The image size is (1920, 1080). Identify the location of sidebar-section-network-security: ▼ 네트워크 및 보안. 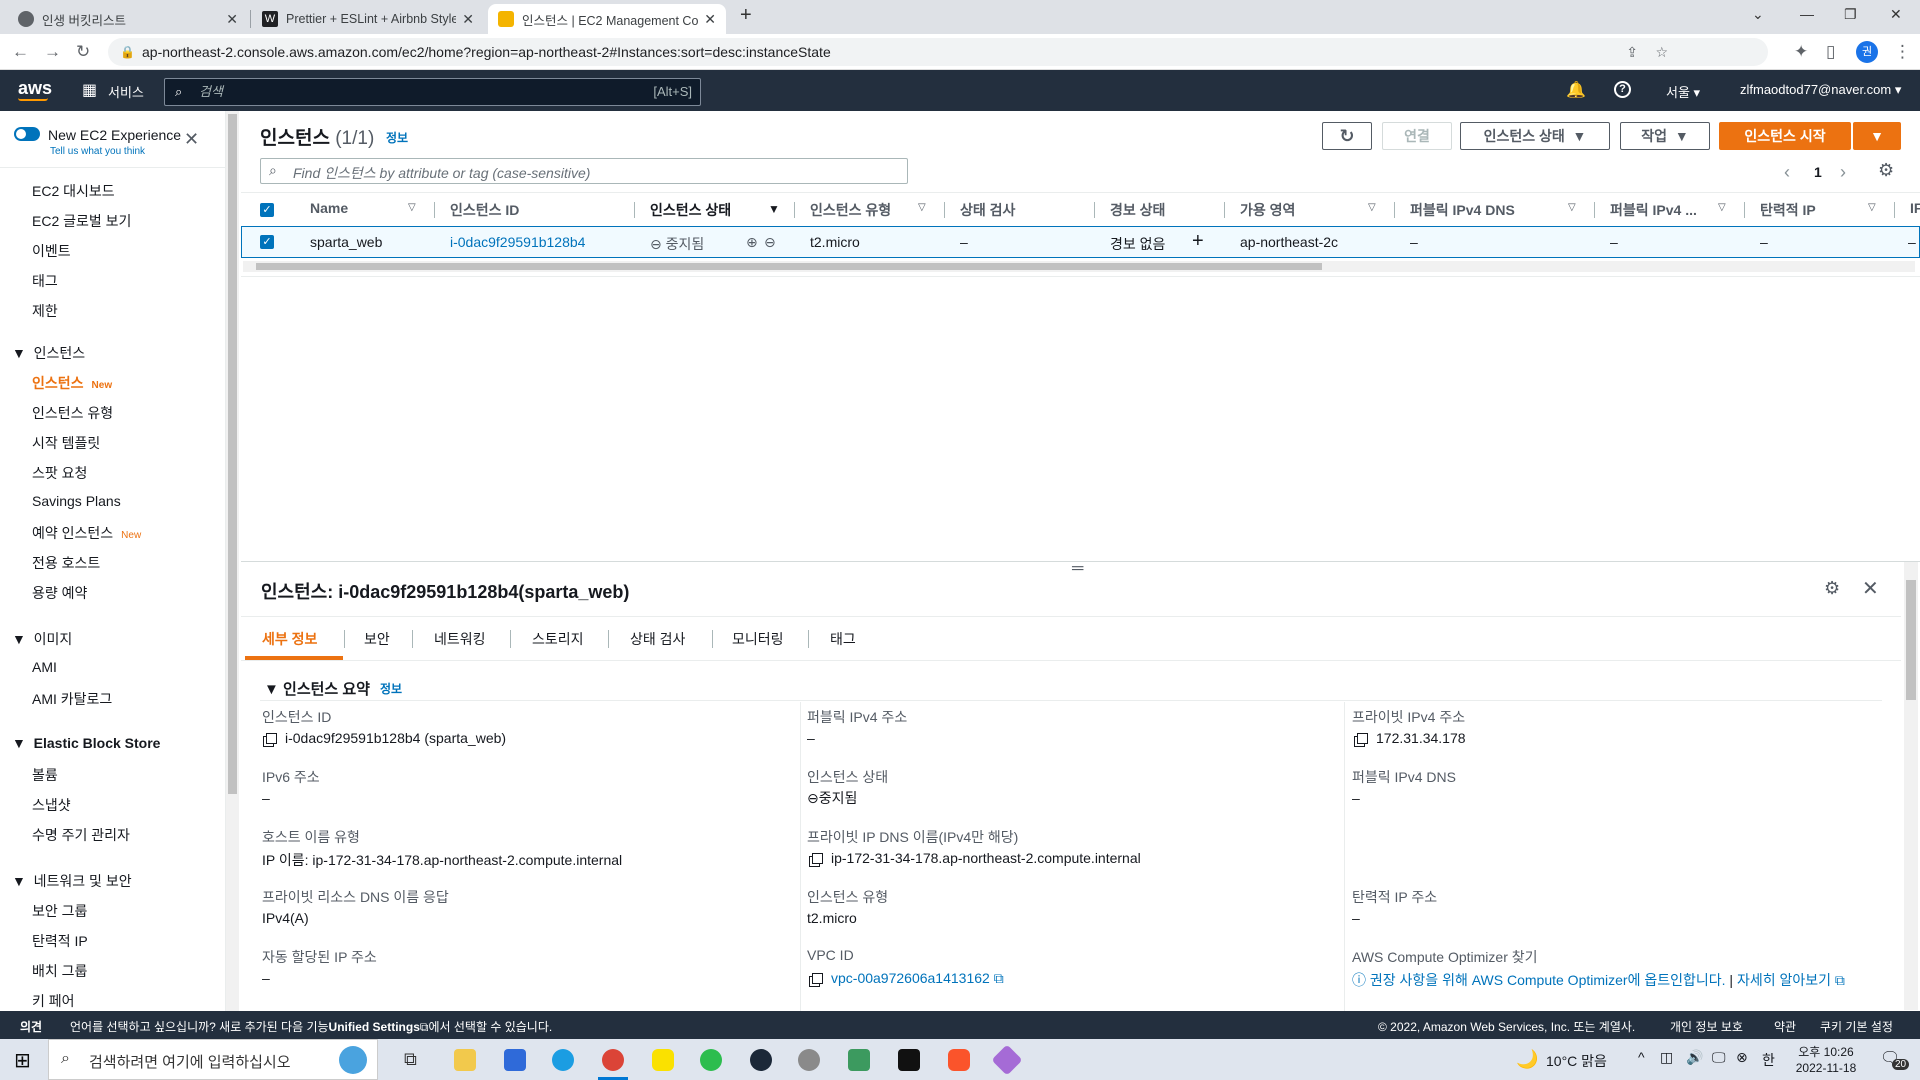
(72, 881).